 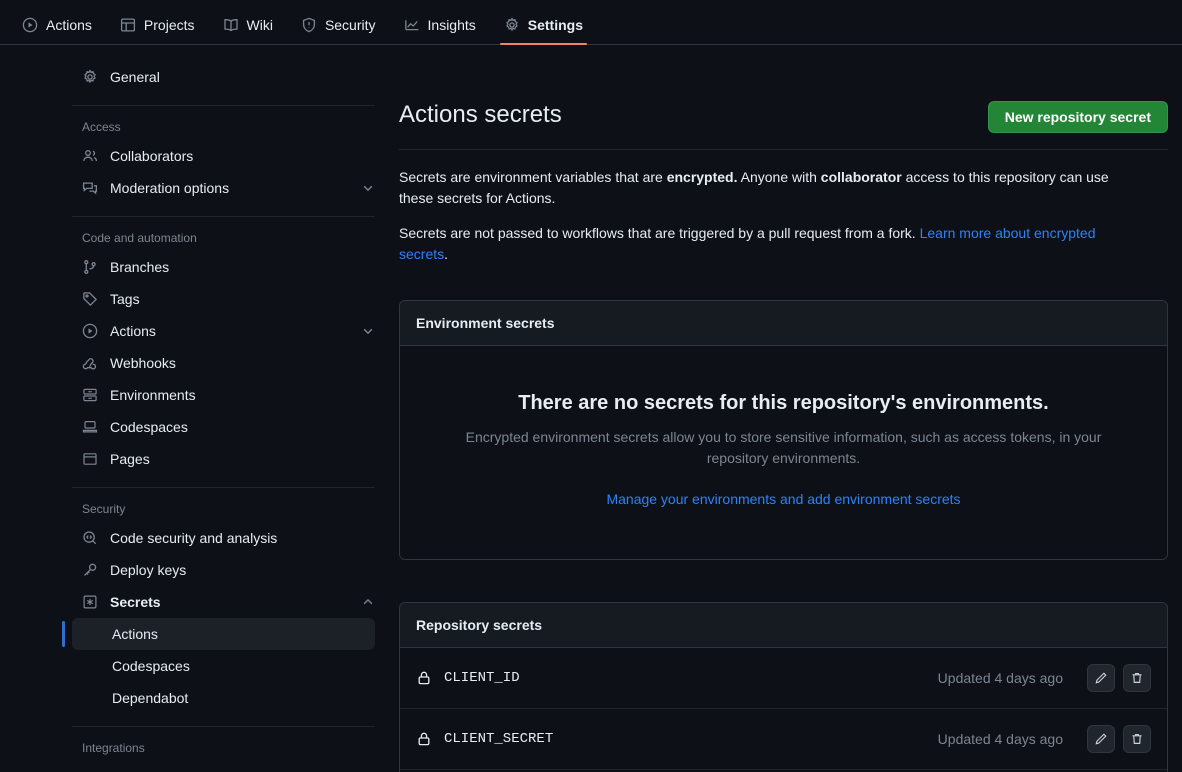 What do you see at coordinates (143, 363) in the screenshot?
I see `sidebar-item-label: Webhooks` at bounding box center [143, 363].